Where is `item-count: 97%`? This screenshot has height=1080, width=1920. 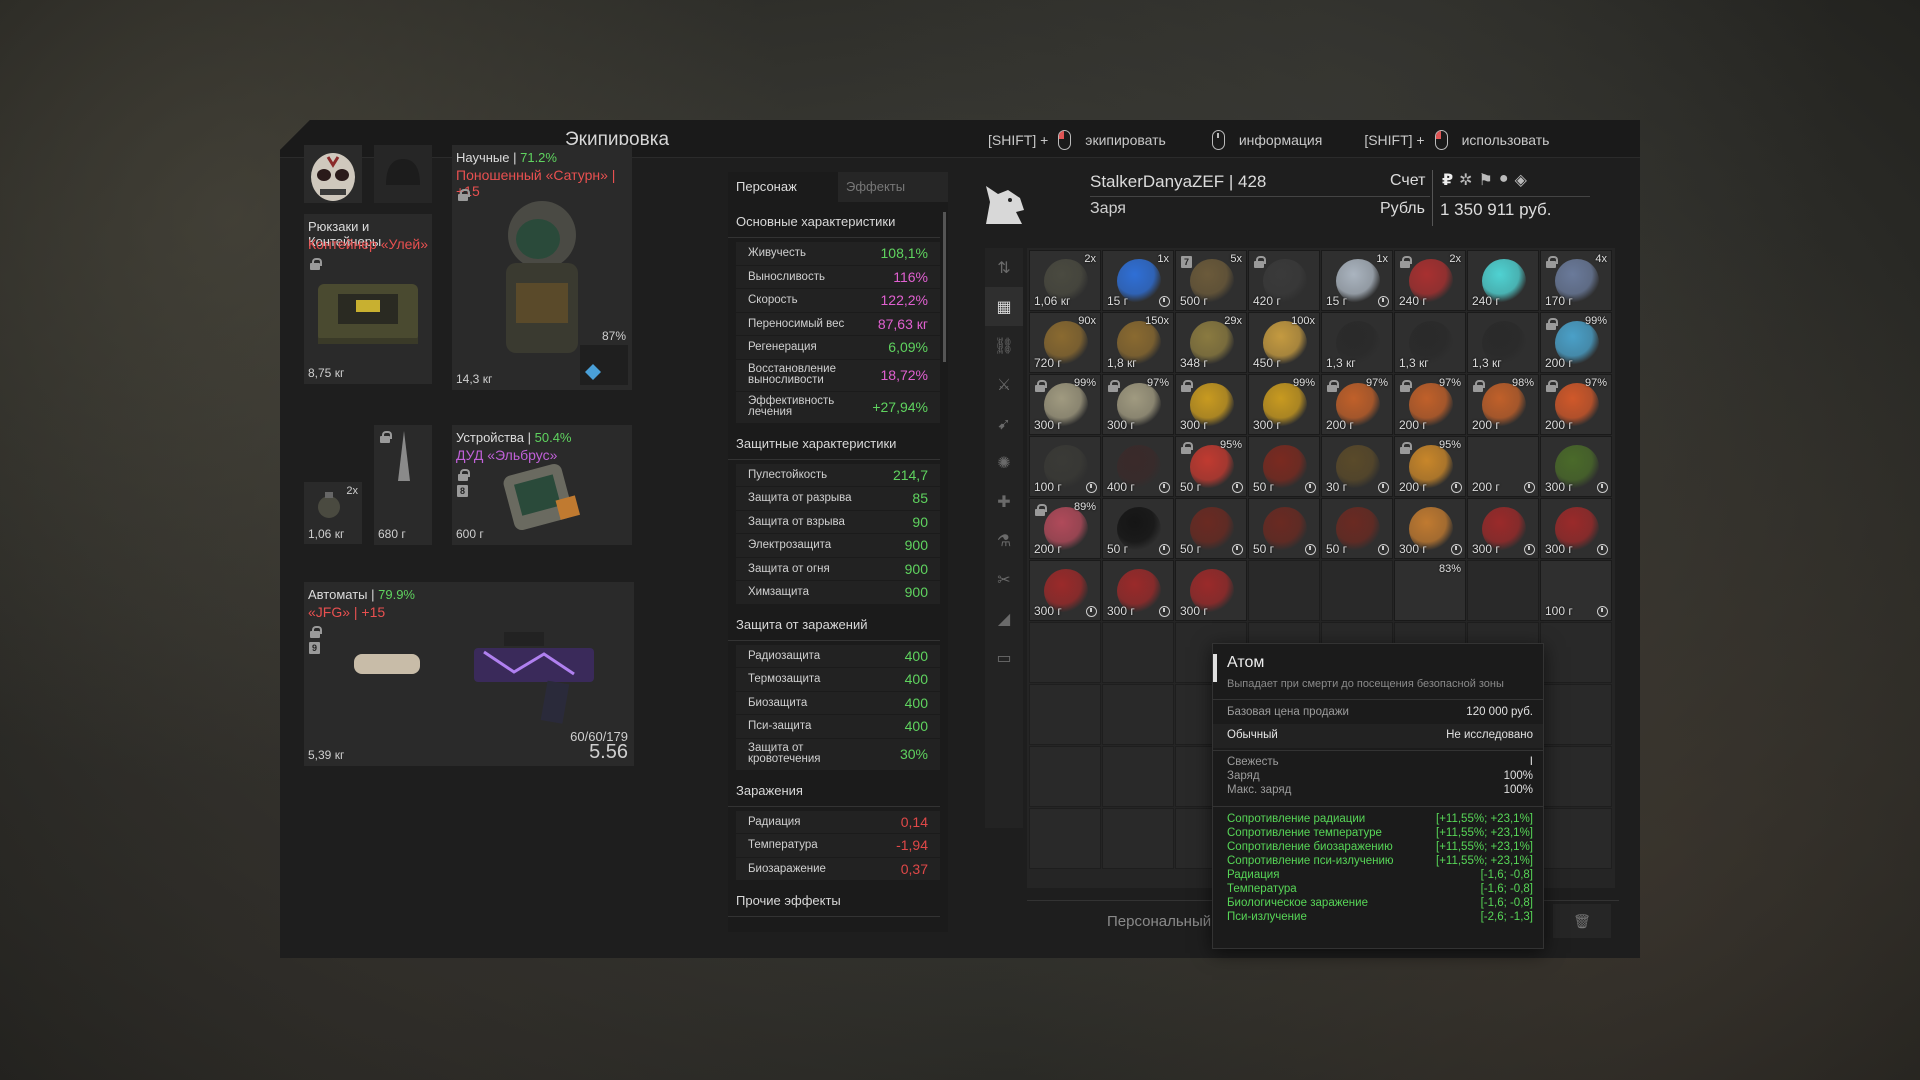 item-count: 97% is located at coordinates (1449, 383).